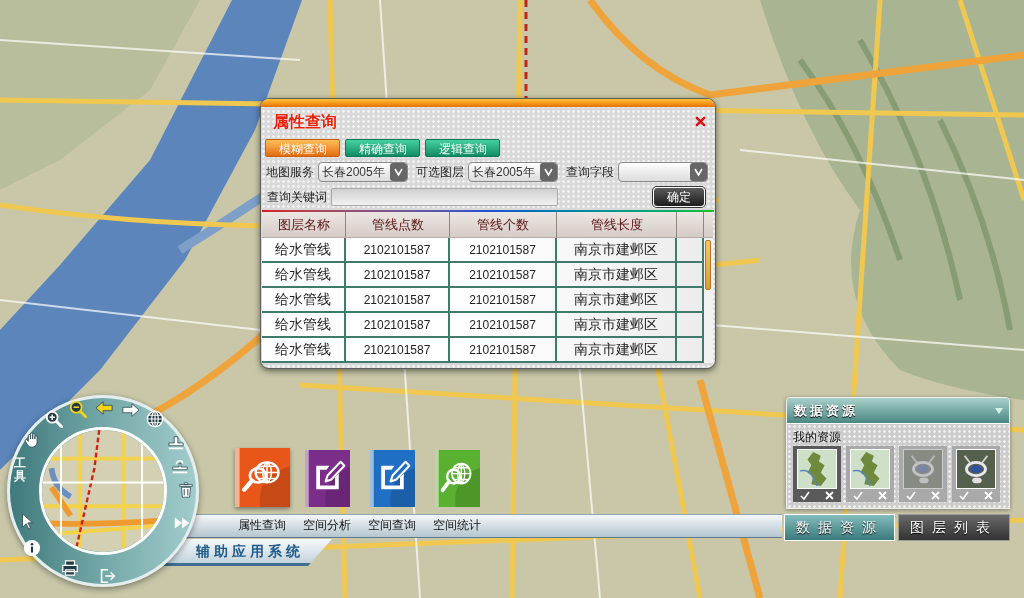  What do you see at coordinates (590, 172) in the screenshot?
I see `field-label: 查询字段` at bounding box center [590, 172].